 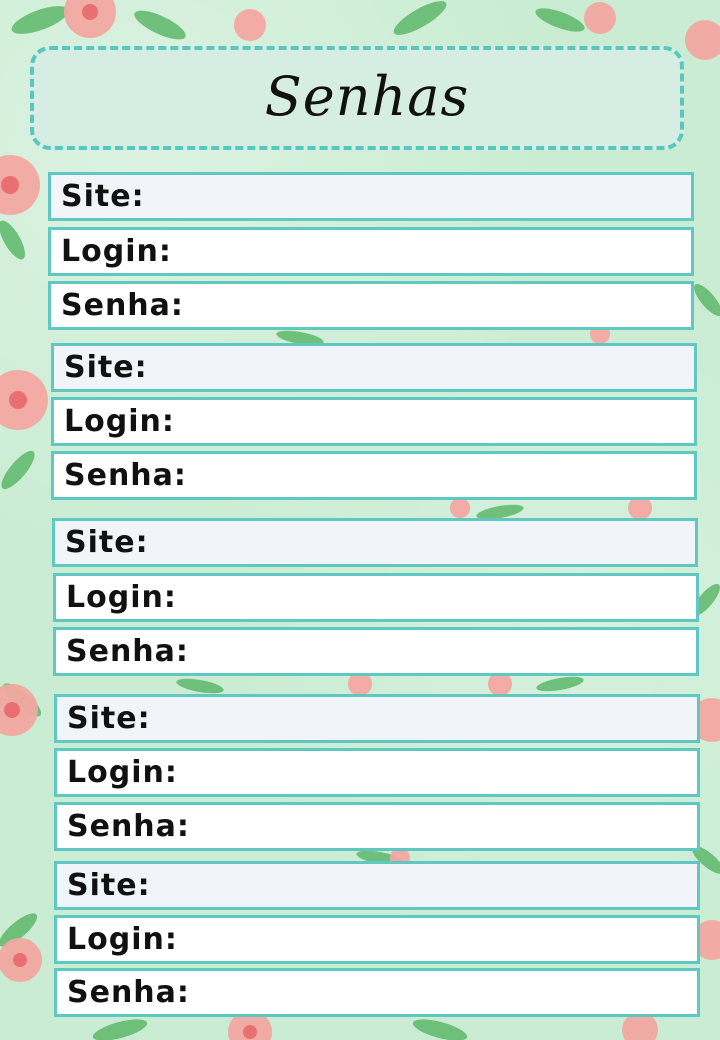 I want to click on password-field-5: Senha:, so click(x=377, y=992).